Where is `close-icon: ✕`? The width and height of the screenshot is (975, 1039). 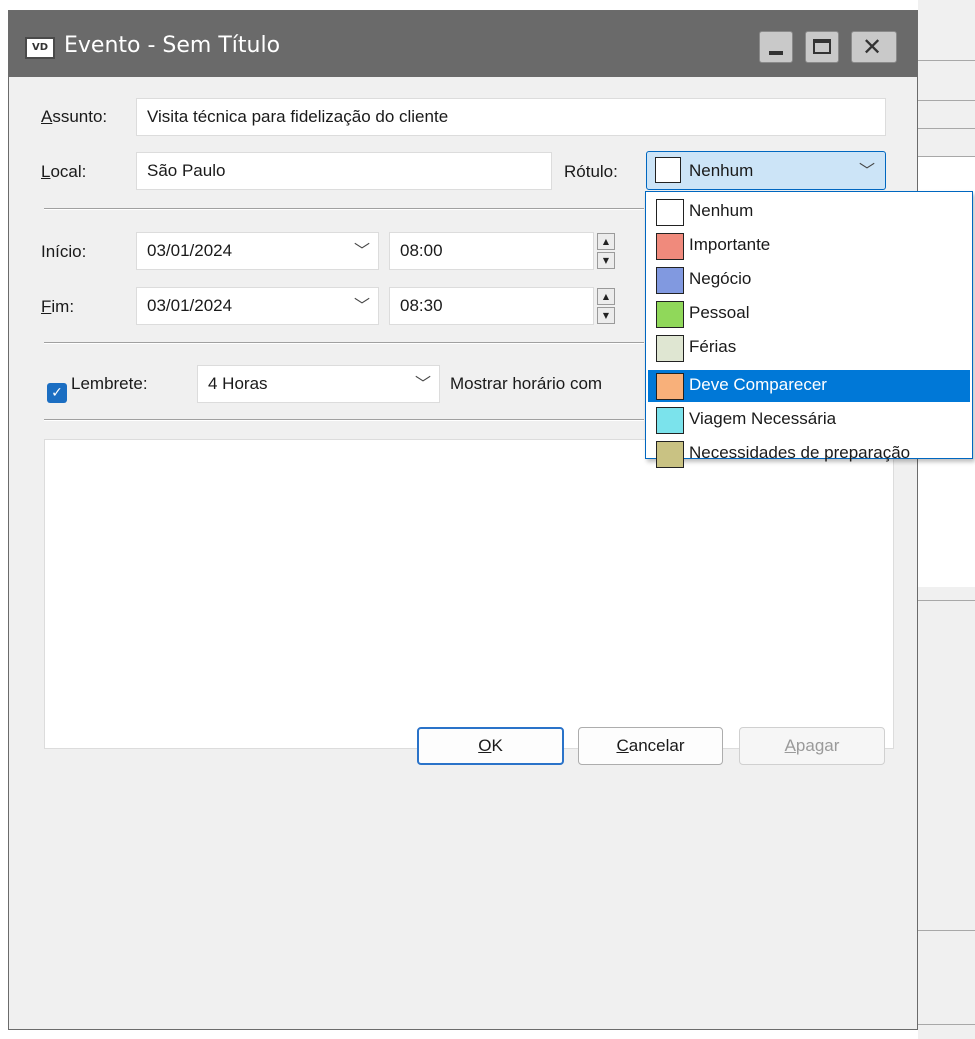 close-icon: ✕ is located at coordinates (872, 47).